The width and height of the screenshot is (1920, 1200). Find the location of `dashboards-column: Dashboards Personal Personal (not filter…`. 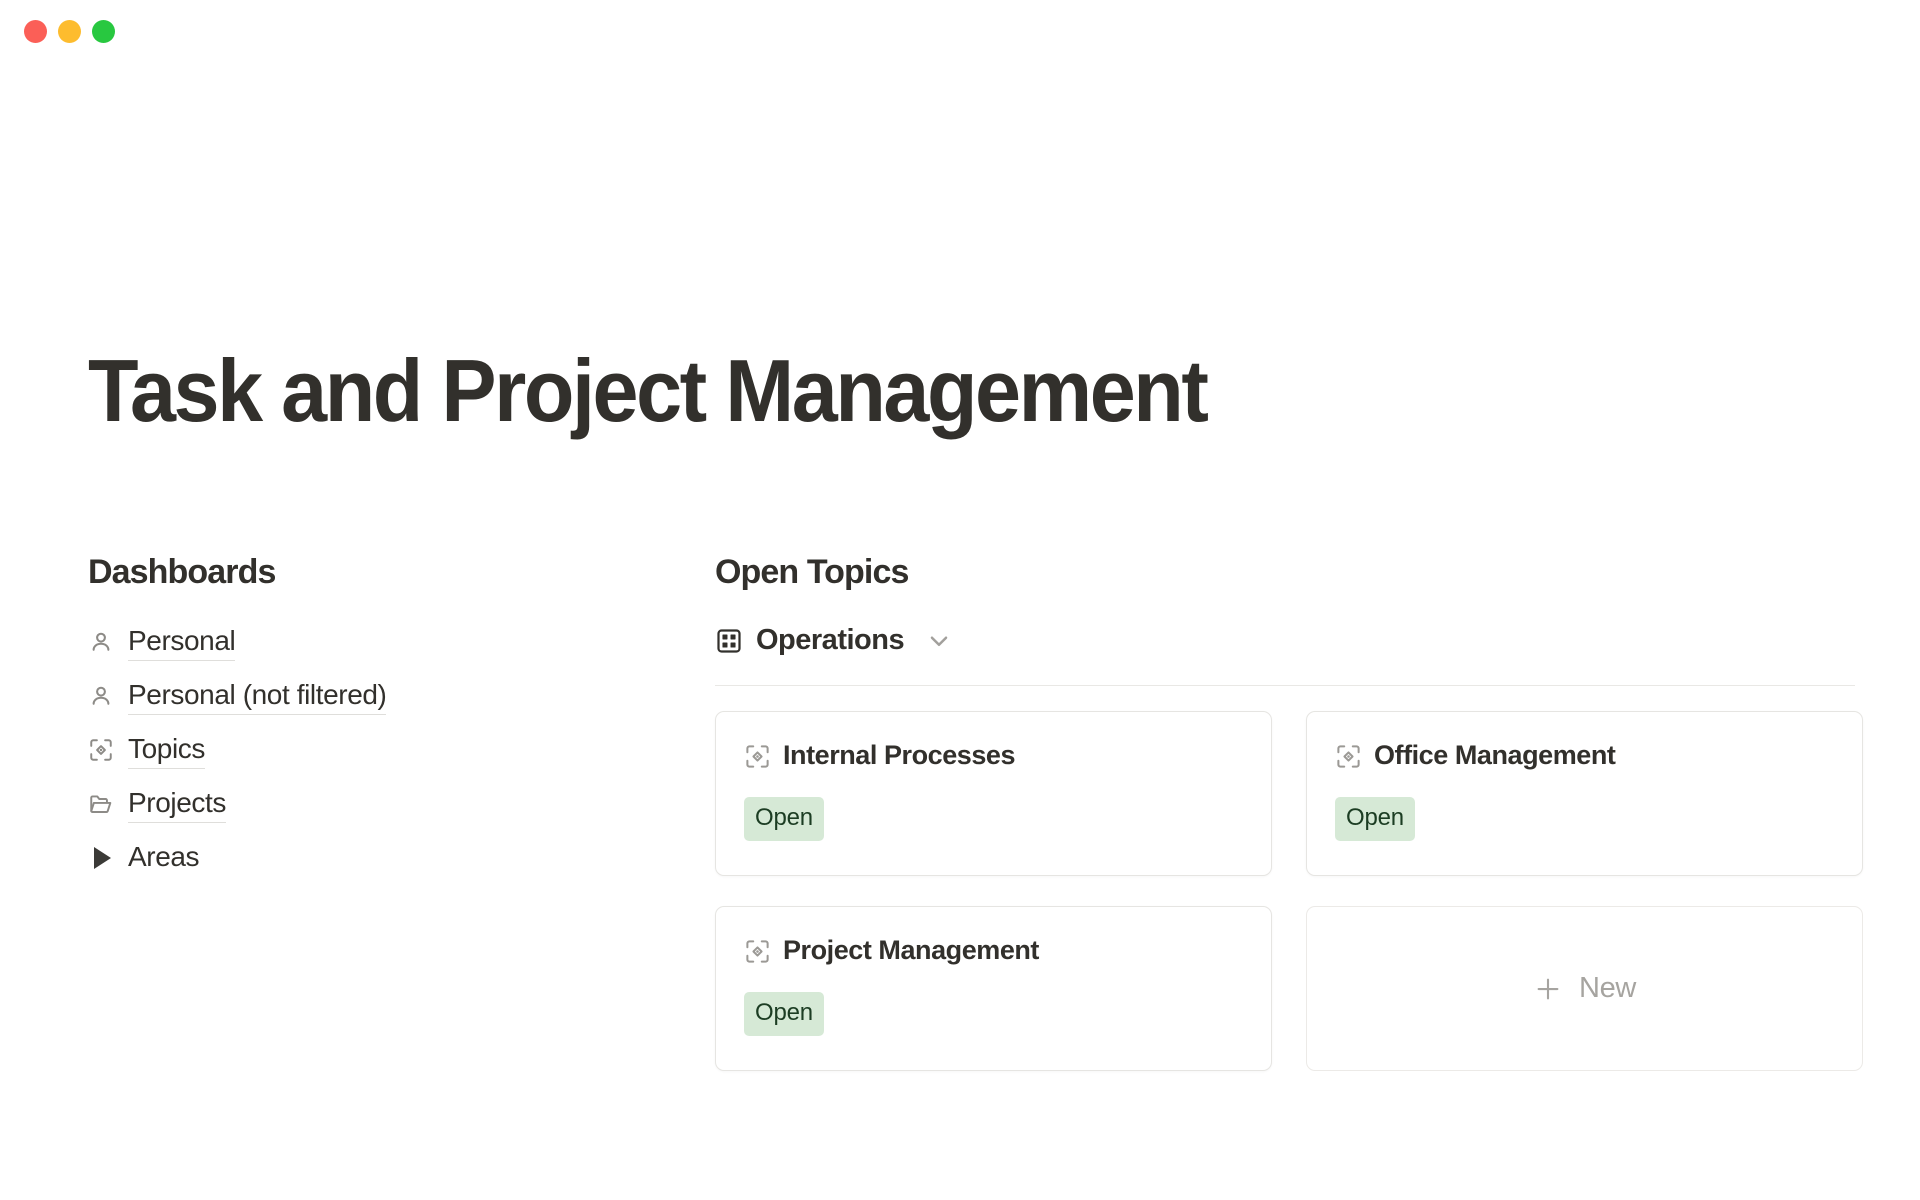

dashboards-column: Dashboards Personal Personal (not filter… is located at coordinates (323, 718).